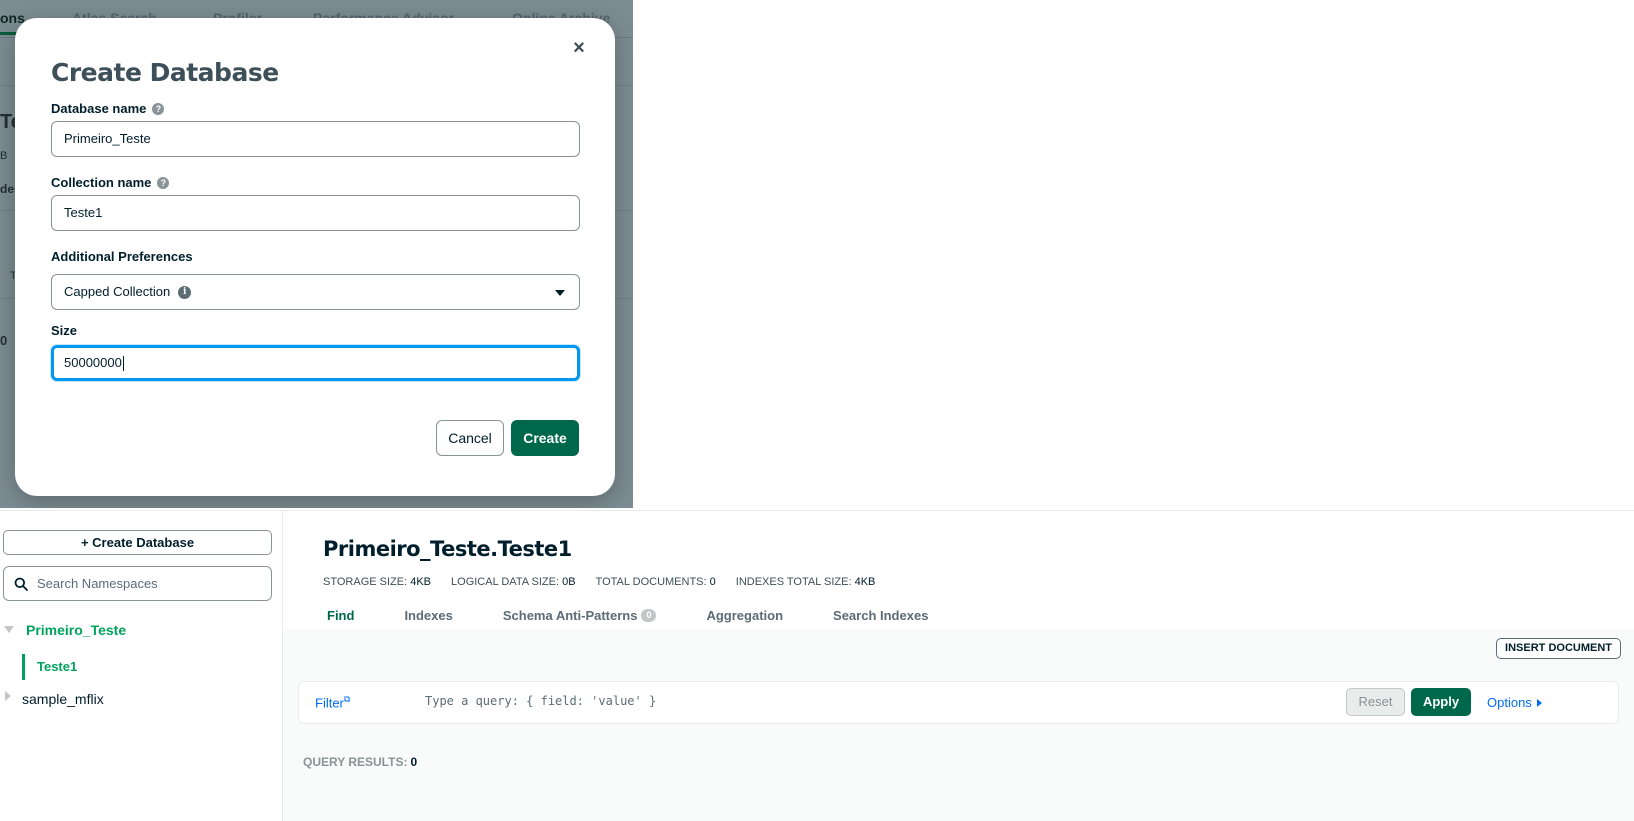  I want to click on additional-preferences-label-text: Additional Preferences, so click(122, 256).